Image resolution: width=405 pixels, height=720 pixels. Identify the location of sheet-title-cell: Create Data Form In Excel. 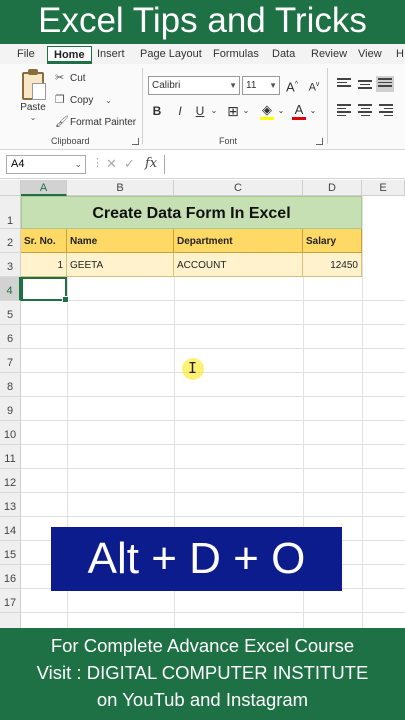
(191, 212).